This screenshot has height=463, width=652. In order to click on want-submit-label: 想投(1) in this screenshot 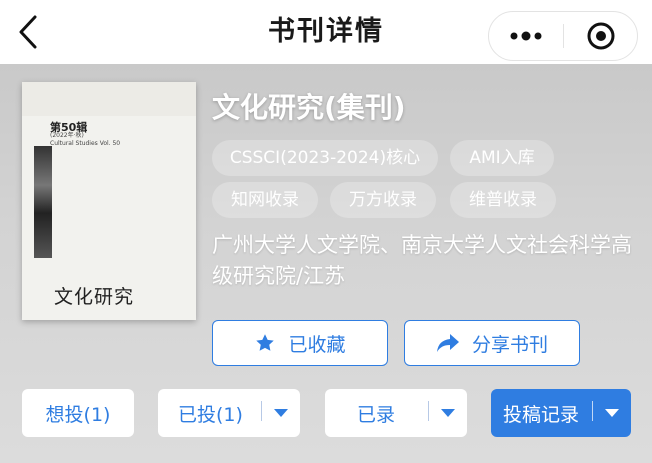, I will do `click(78, 414)`.